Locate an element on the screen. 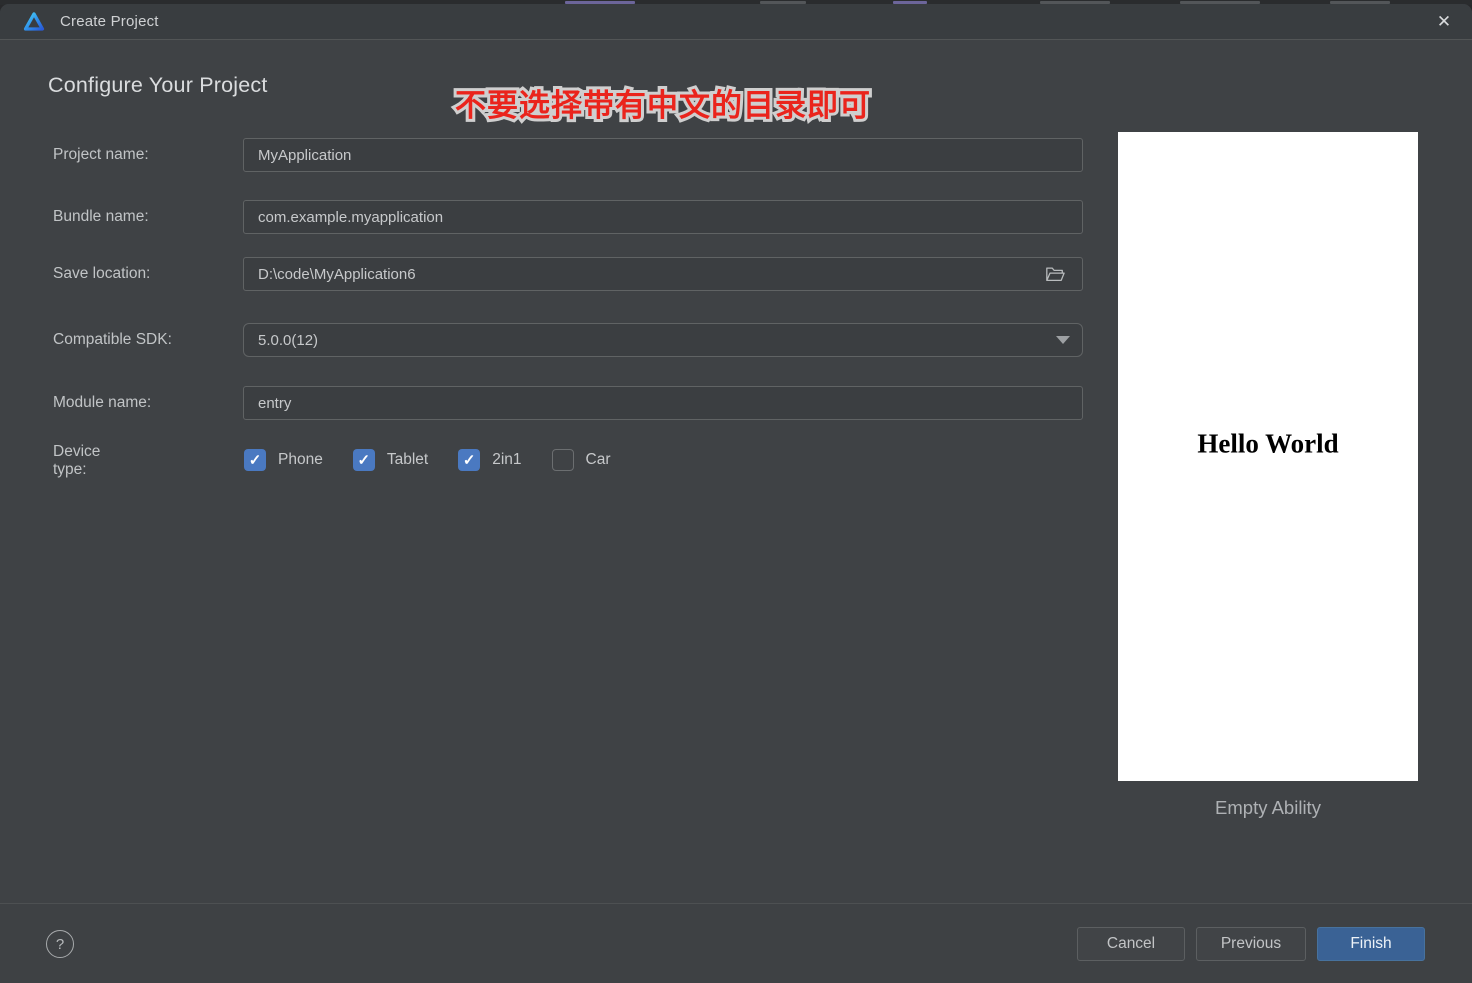 This screenshot has width=1472, height=983. footer-buttons: Cancel Previous Finish is located at coordinates (1251, 944).